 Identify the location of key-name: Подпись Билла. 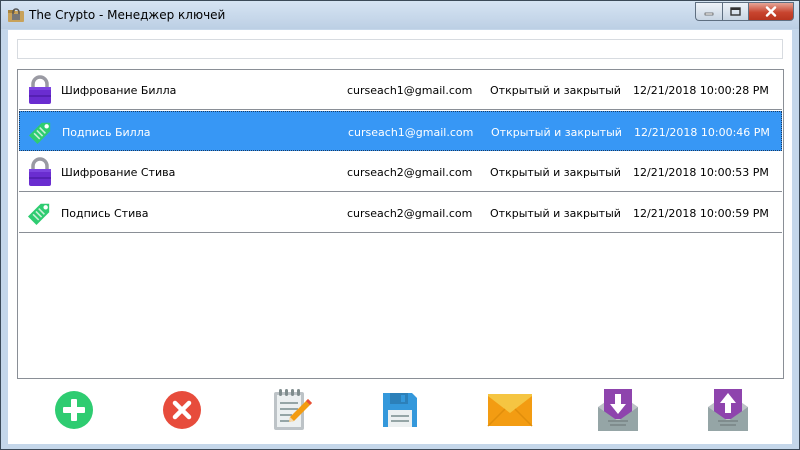
(106, 132).